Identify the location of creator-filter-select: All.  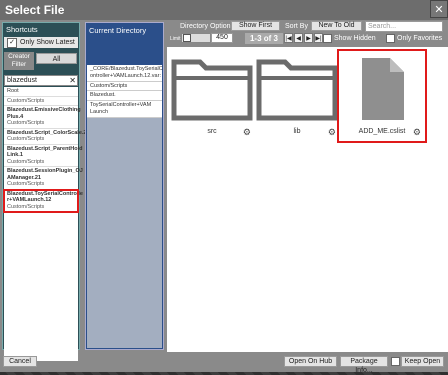
(56, 58).